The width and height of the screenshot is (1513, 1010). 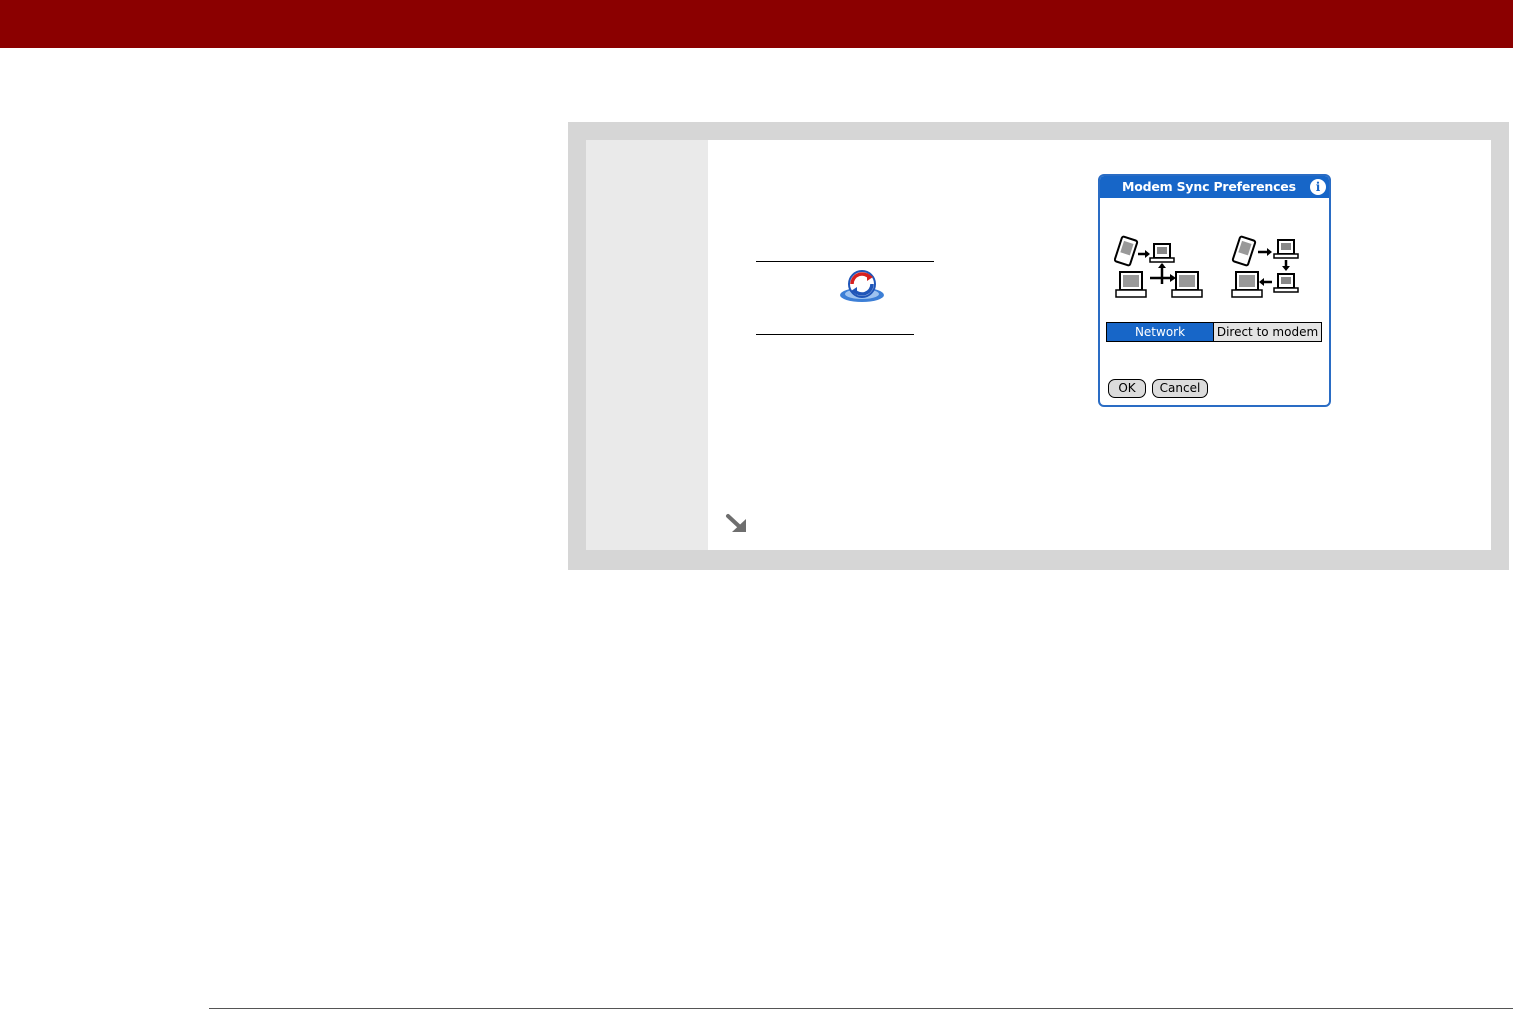 What do you see at coordinates (756, 24) in the screenshot?
I see `header-bar` at bounding box center [756, 24].